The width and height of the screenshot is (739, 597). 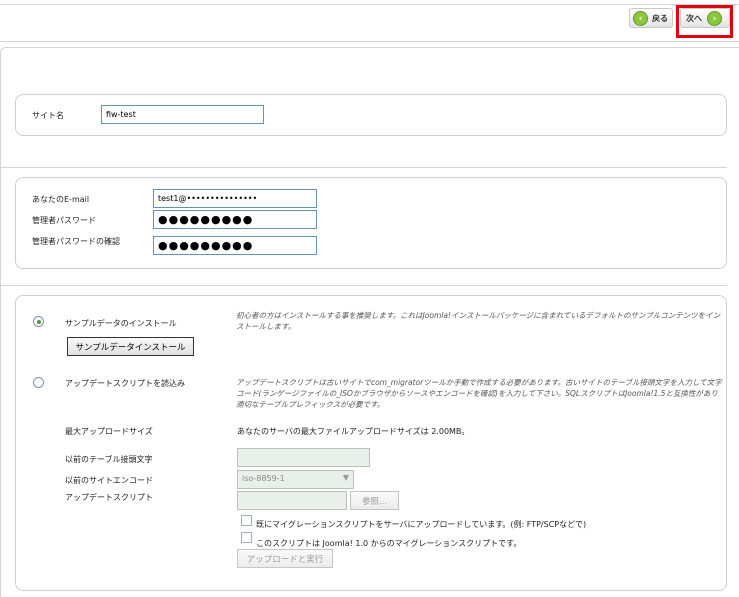 What do you see at coordinates (38, 382) in the screenshot?
I see `migrate-radio` at bounding box center [38, 382].